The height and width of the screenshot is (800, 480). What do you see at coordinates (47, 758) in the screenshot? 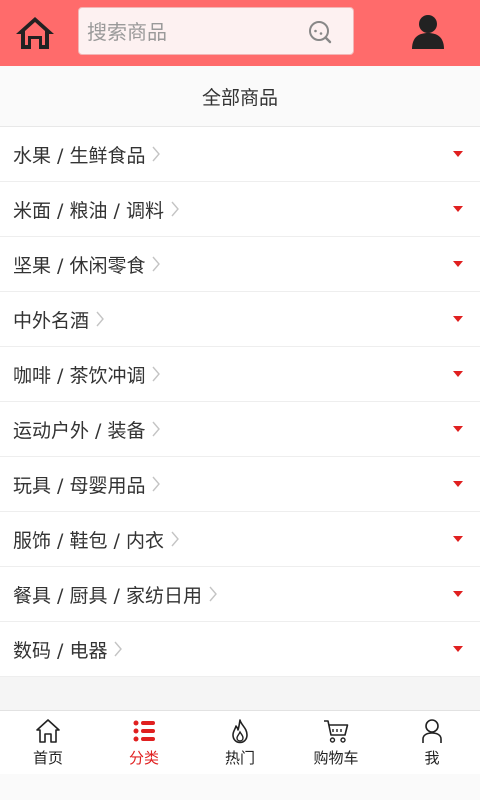
I see `tab-label: 首页` at bounding box center [47, 758].